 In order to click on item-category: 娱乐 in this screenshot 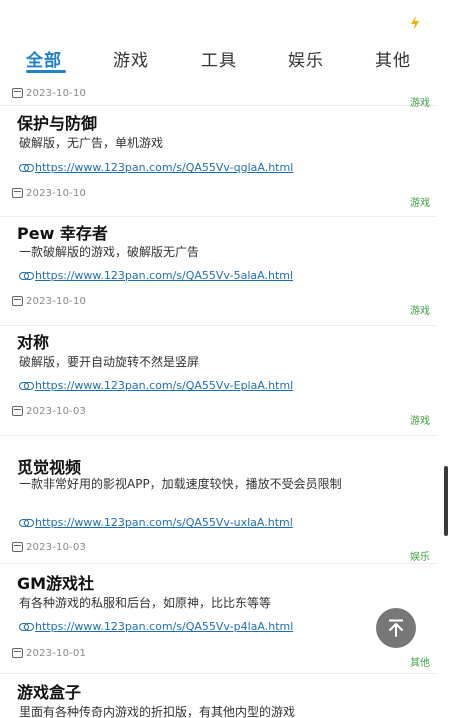, I will do `click(420, 557)`.